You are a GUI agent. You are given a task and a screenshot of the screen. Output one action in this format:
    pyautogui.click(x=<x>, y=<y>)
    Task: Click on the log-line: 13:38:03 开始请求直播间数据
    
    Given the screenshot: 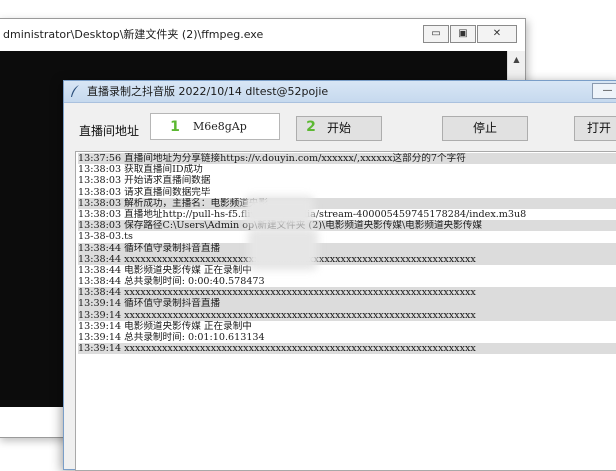 What is the action you would take?
    pyautogui.click(x=144, y=181)
    